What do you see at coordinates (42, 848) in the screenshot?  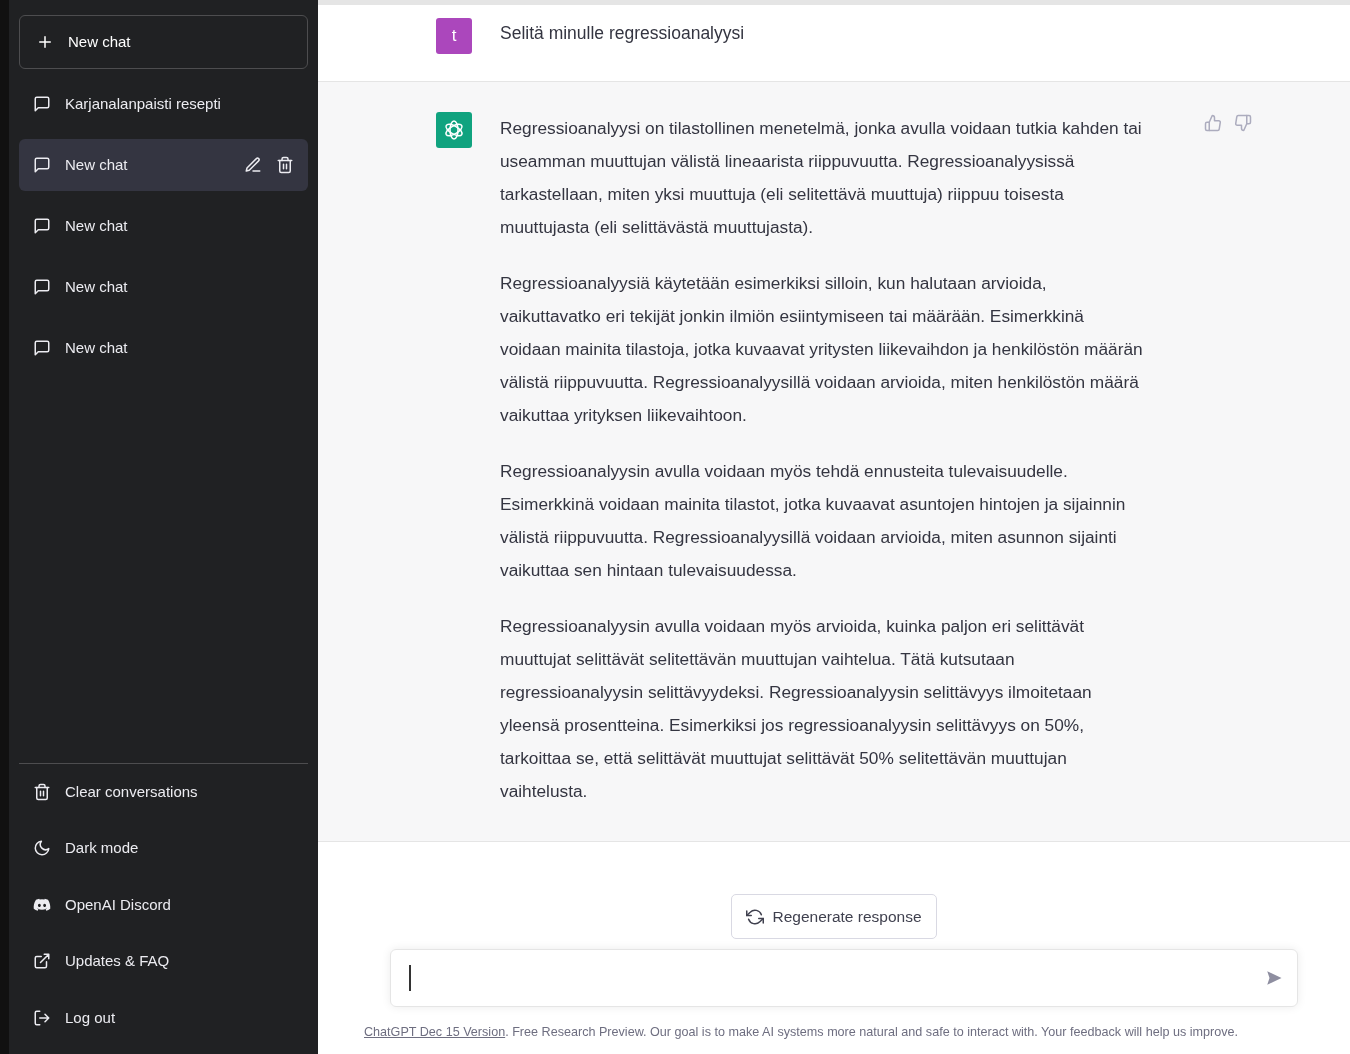 I see `moon-icon` at bounding box center [42, 848].